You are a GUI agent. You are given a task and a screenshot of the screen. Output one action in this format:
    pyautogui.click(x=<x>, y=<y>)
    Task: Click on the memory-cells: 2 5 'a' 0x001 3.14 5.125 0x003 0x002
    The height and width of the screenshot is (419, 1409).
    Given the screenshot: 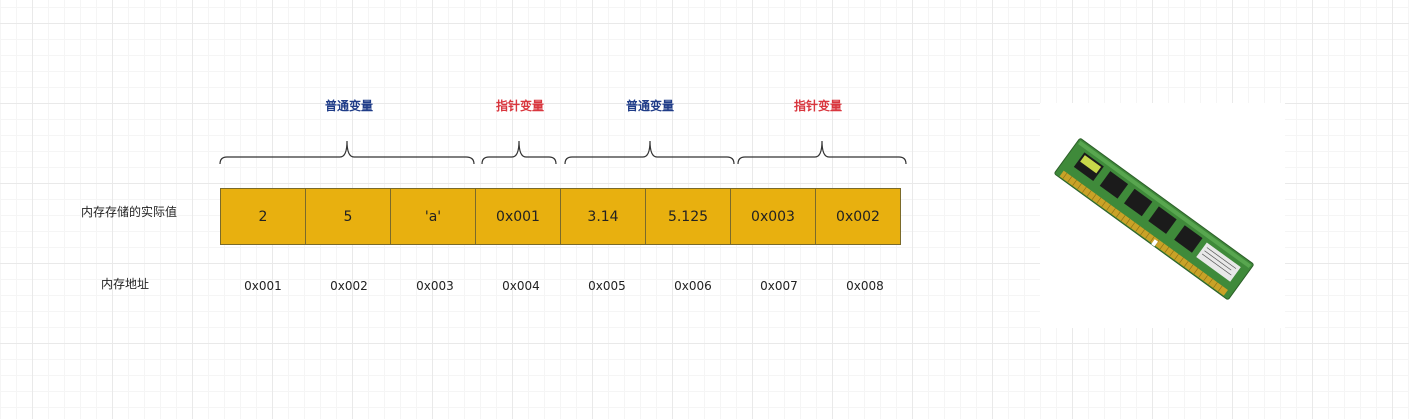 What is the action you would take?
    pyautogui.click(x=560, y=216)
    